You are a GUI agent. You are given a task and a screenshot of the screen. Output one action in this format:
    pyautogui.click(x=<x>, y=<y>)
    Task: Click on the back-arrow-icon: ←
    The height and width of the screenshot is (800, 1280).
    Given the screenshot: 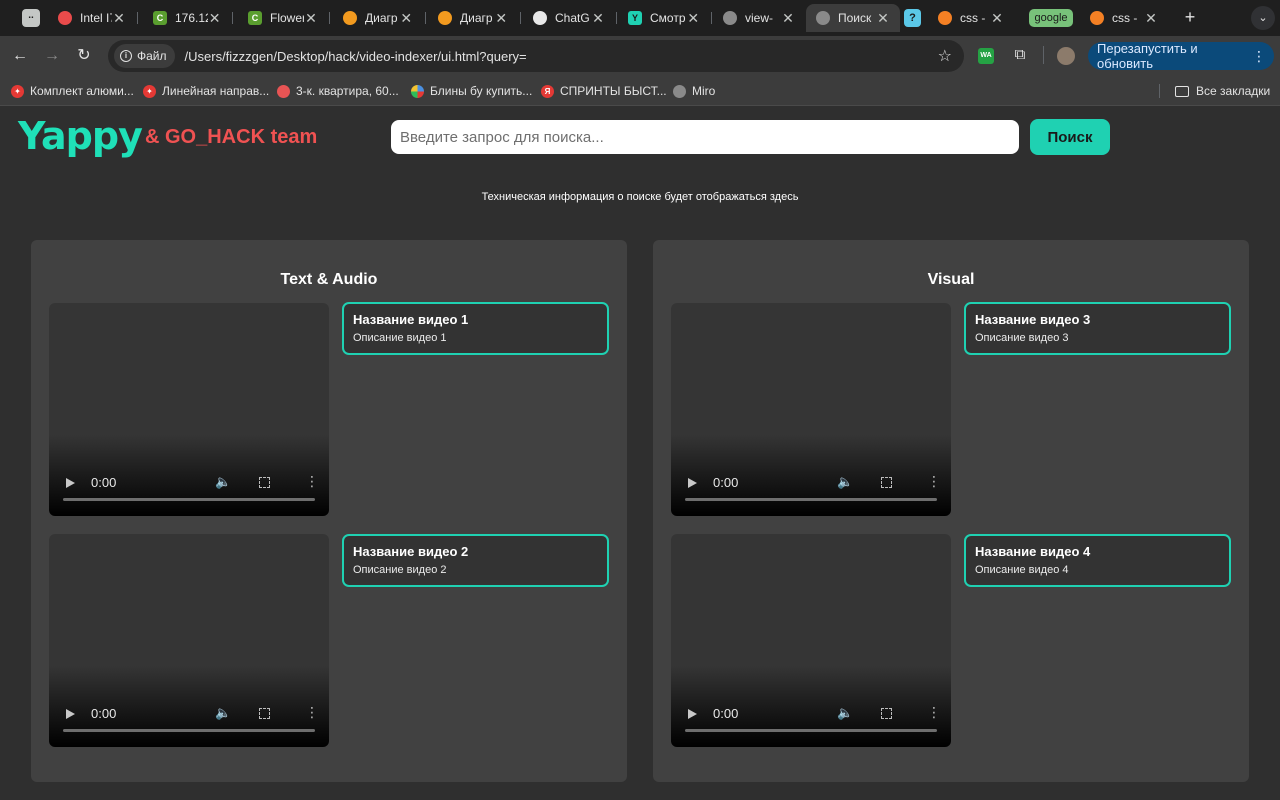 What is the action you would take?
    pyautogui.click(x=20, y=56)
    